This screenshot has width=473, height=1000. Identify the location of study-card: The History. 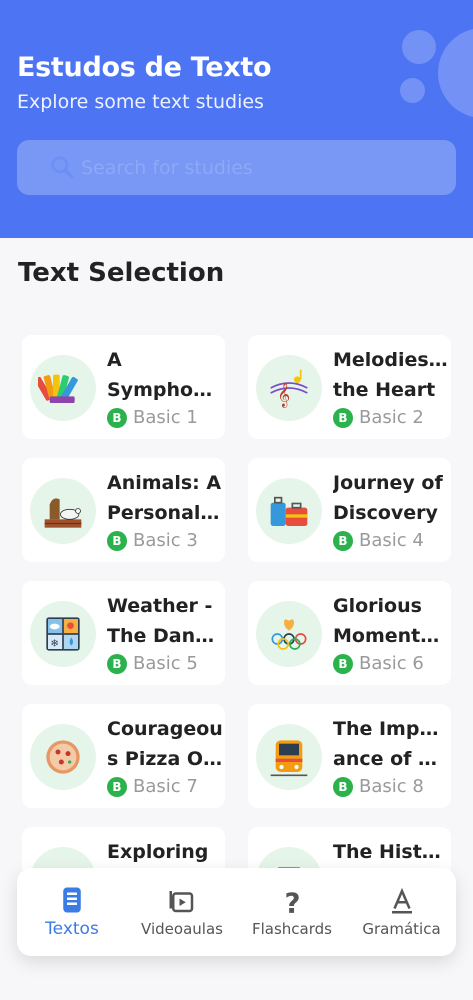
(349, 848).